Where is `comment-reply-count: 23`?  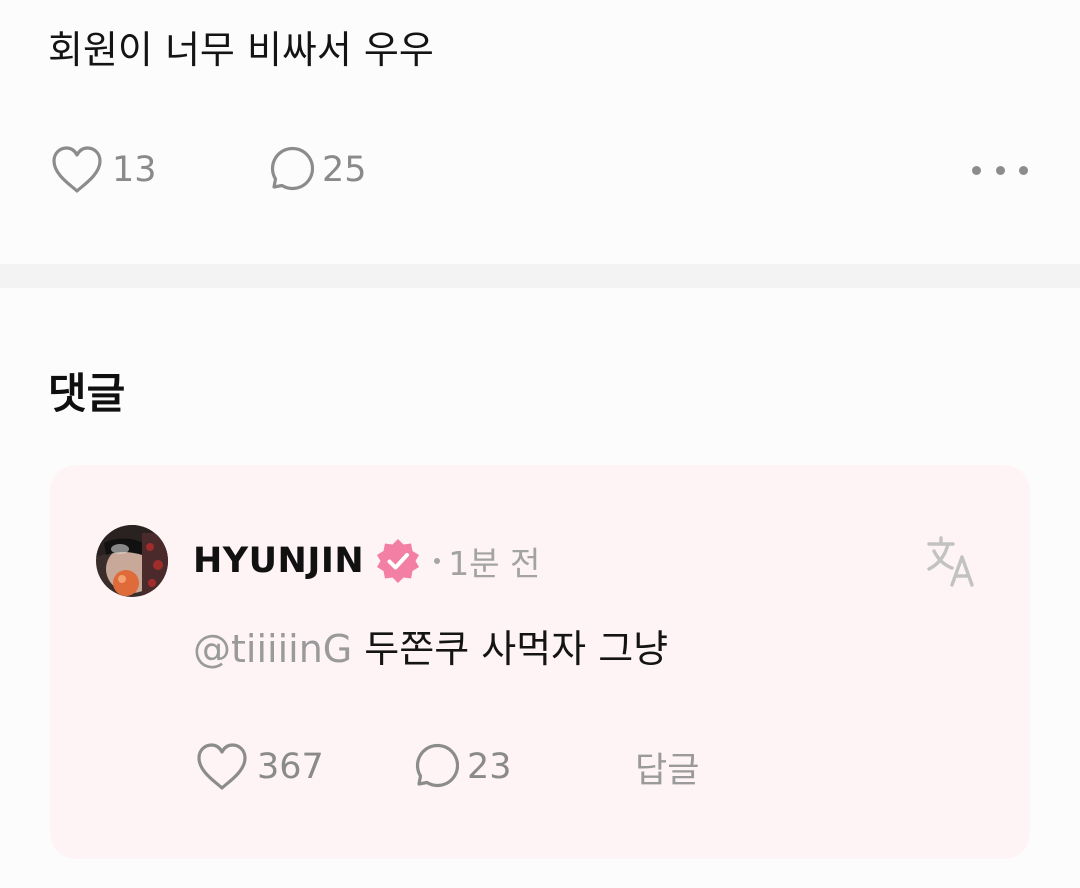 comment-reply-count: 23 is located at coordinates (489, 767).